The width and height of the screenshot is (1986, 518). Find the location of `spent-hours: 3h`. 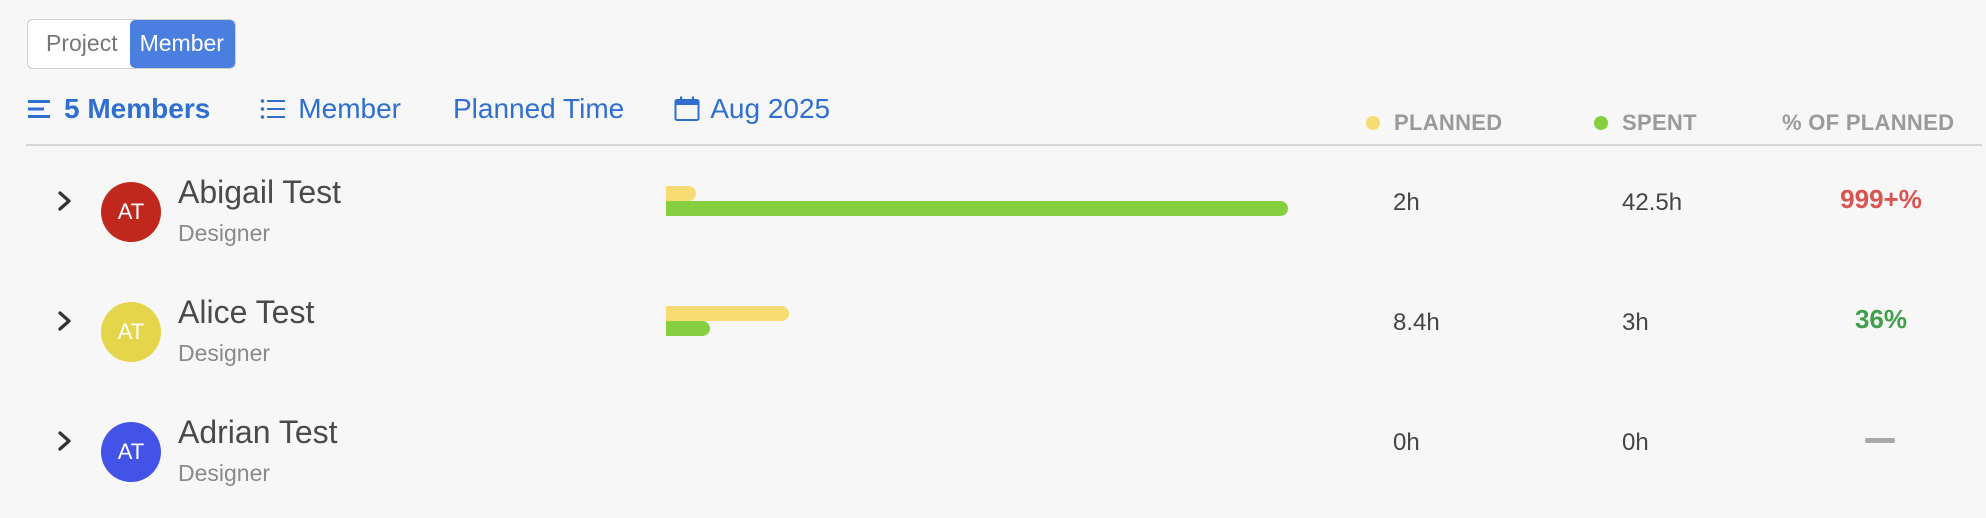

spent-hours: 3h is located at coordinates (1635, 322).